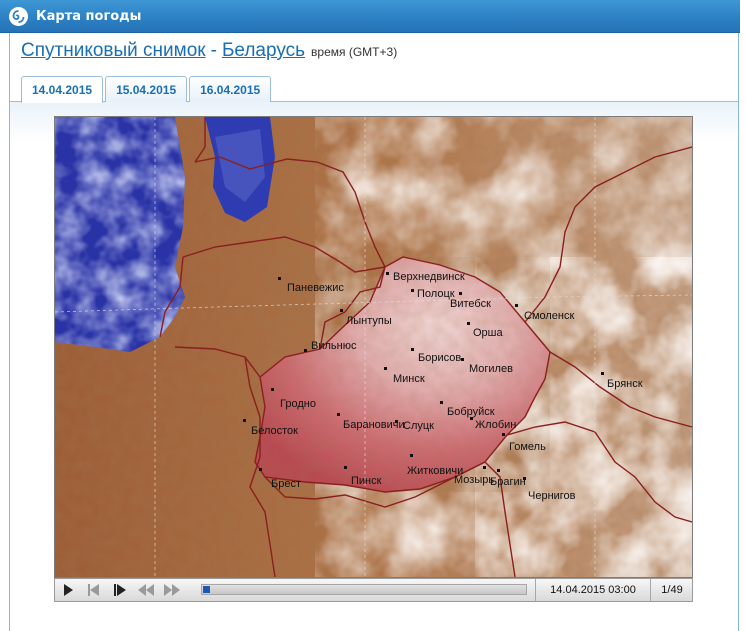 Image resolution: width=746 pixels, height=631 pixels. What do you see at coordinates (495, 425) in the screenshot?
I see `svg-text: Жлобин` at bounding box center [495, 425].